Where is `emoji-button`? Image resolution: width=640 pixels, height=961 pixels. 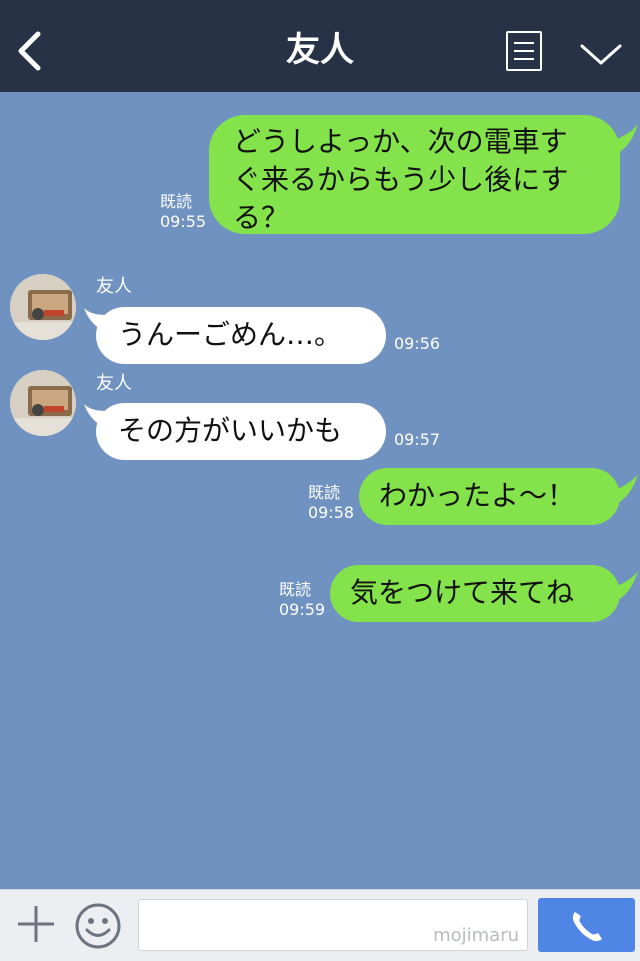
emoji-button is located at coordinates (98, 926).